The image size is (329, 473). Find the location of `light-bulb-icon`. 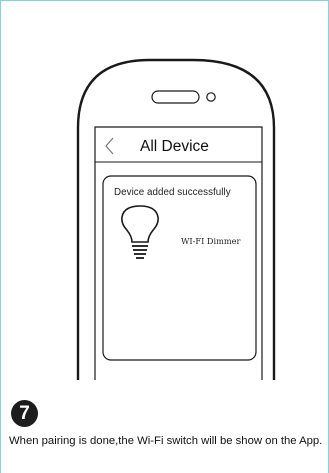

light-bulb-icon is located at coordinates (140, 236).